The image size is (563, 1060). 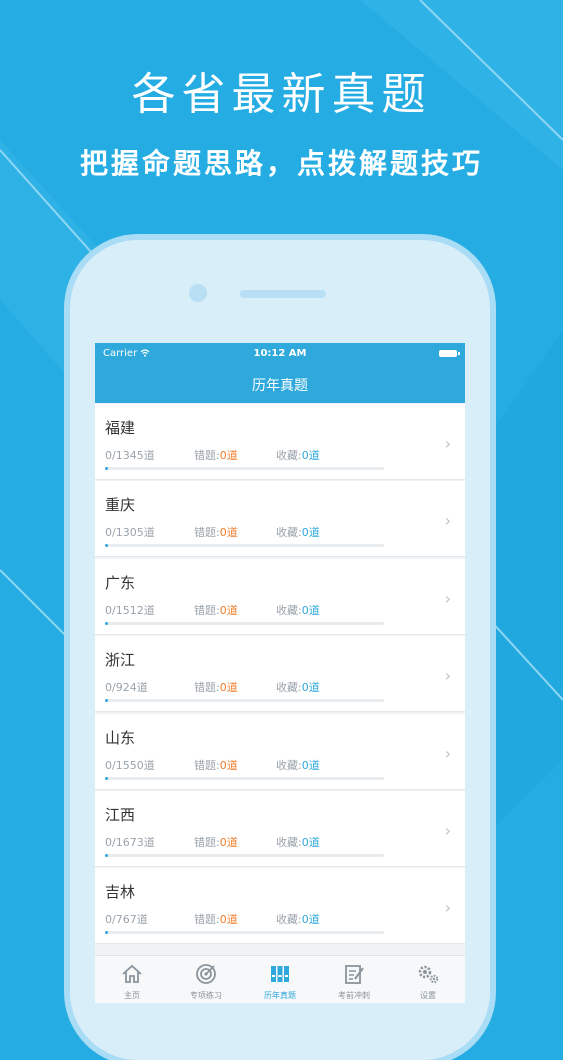 What do you see at coordinates (130, 533) in the screenshot?
I see `question-count: 0/1305道` at bounding box center [130, 533].